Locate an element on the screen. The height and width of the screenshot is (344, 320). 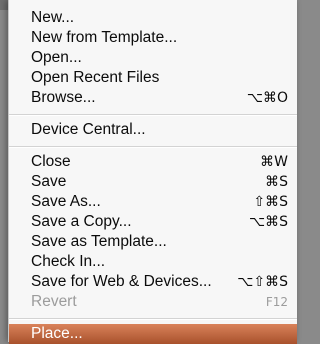
menu-item-shortcut: ⌥⌘O is located at coordinates (267, 98).